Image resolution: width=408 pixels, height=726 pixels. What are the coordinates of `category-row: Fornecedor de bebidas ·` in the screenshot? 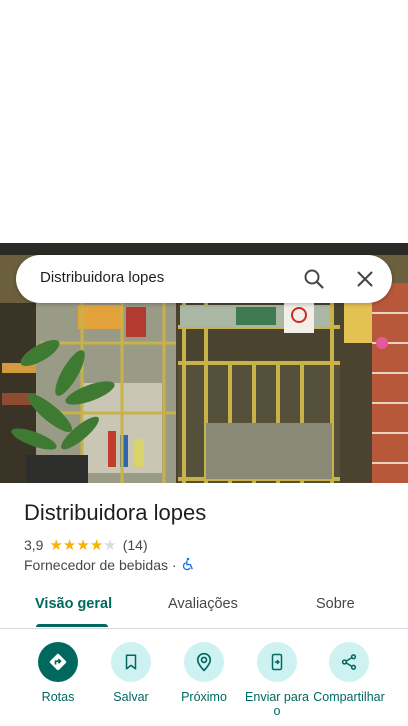 It's located at (109, 565).